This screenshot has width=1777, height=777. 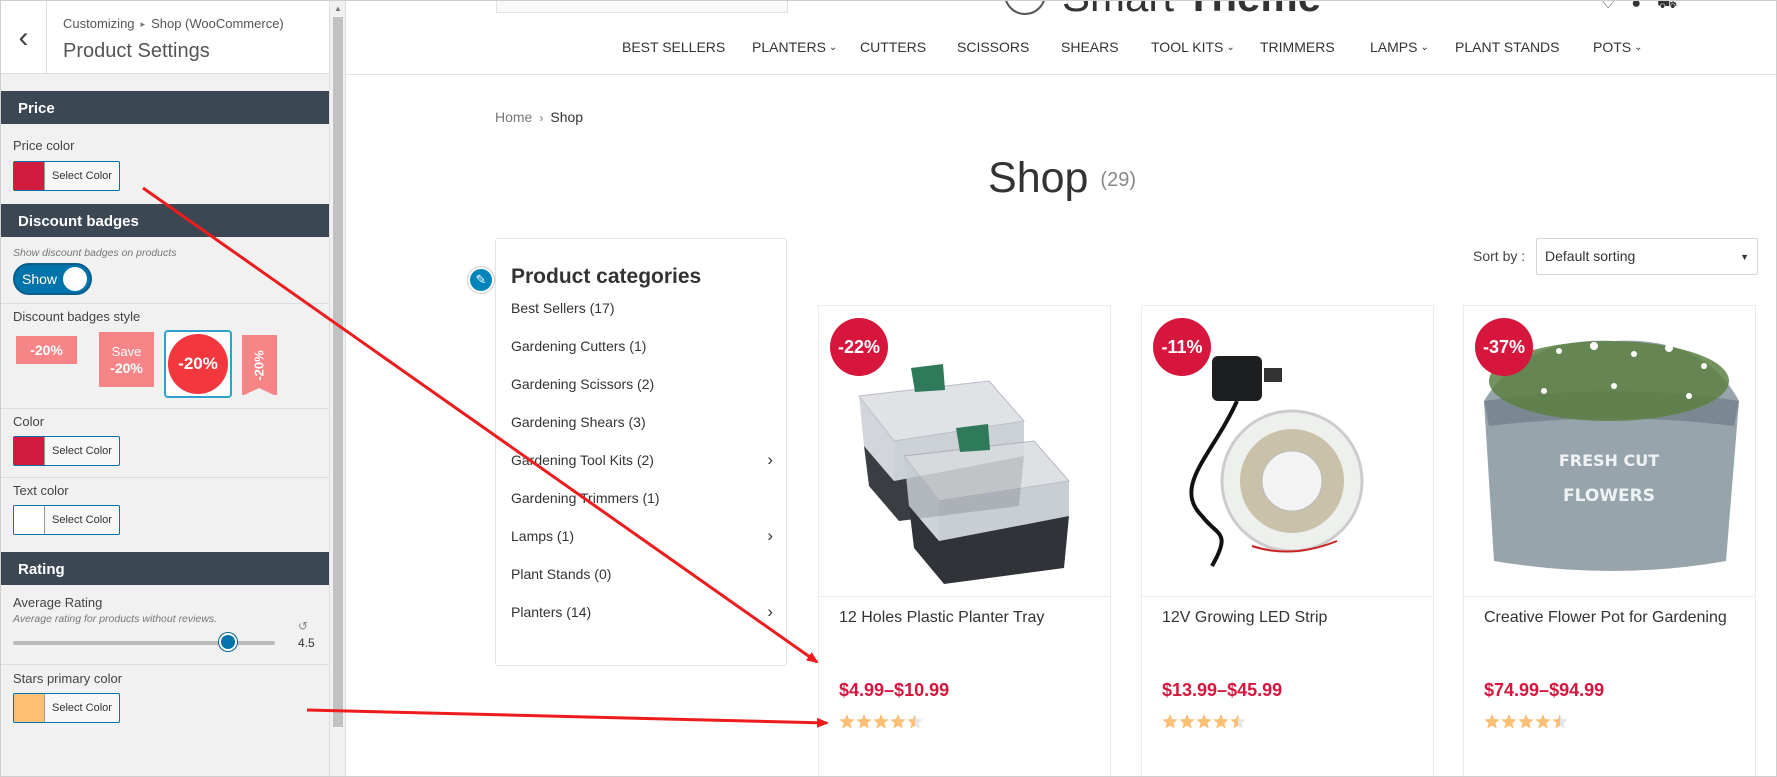 I want to click on header-search-box, so click(x=642, y=7).